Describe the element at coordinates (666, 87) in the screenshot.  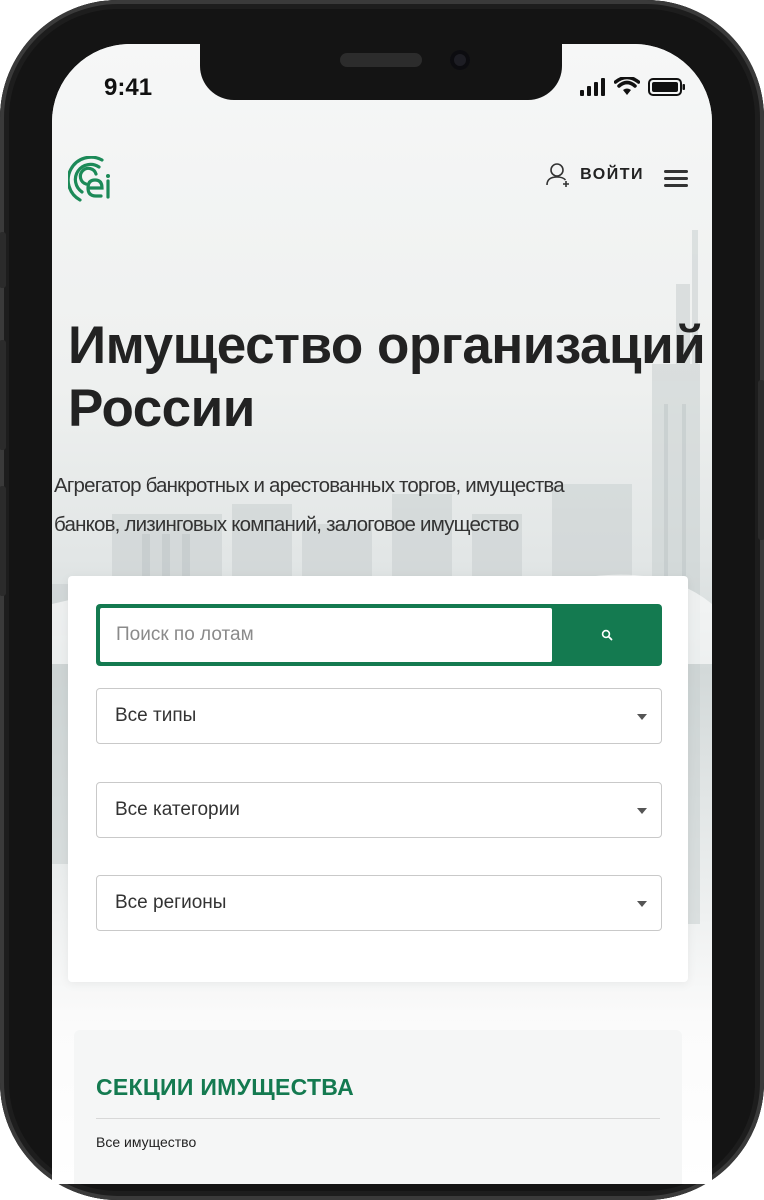
I see `battery-icon` at that location.